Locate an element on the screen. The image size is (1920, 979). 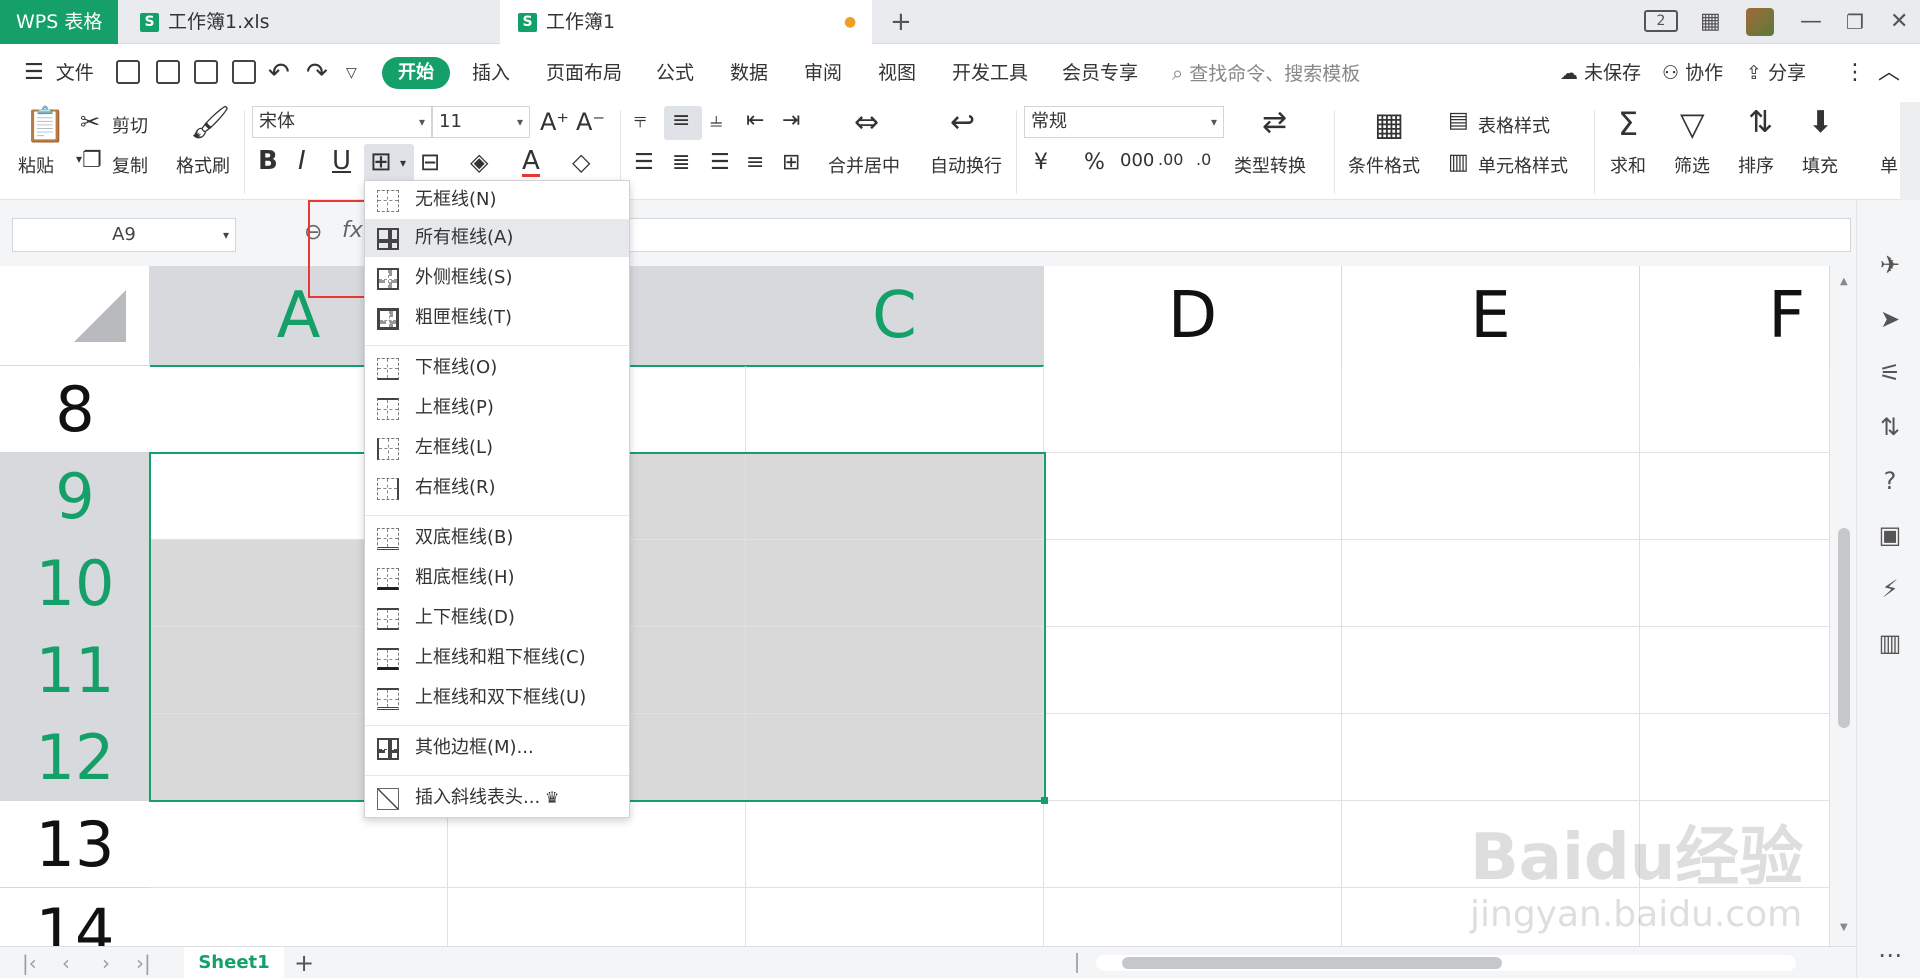
menu-item-bottom-border: 下框线(O) is located at coordinates (497, 368).